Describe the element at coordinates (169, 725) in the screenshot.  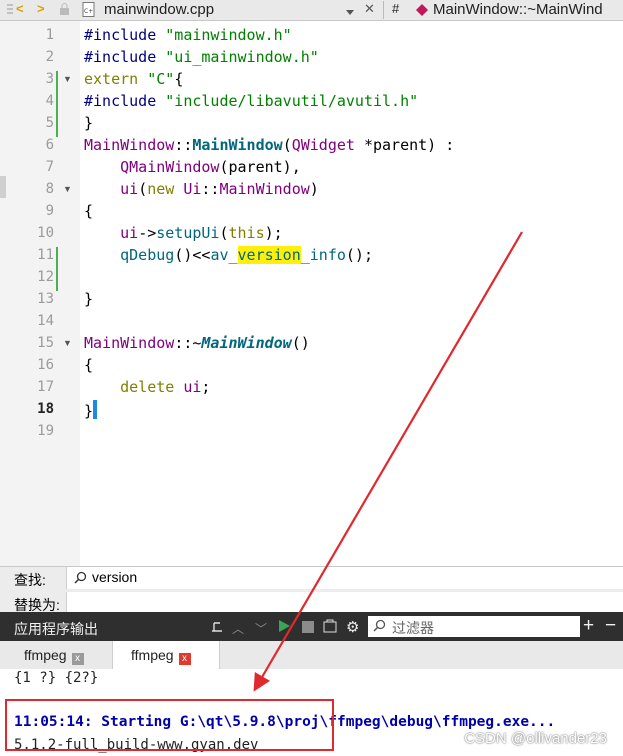
I see `annotation-box` at that location.